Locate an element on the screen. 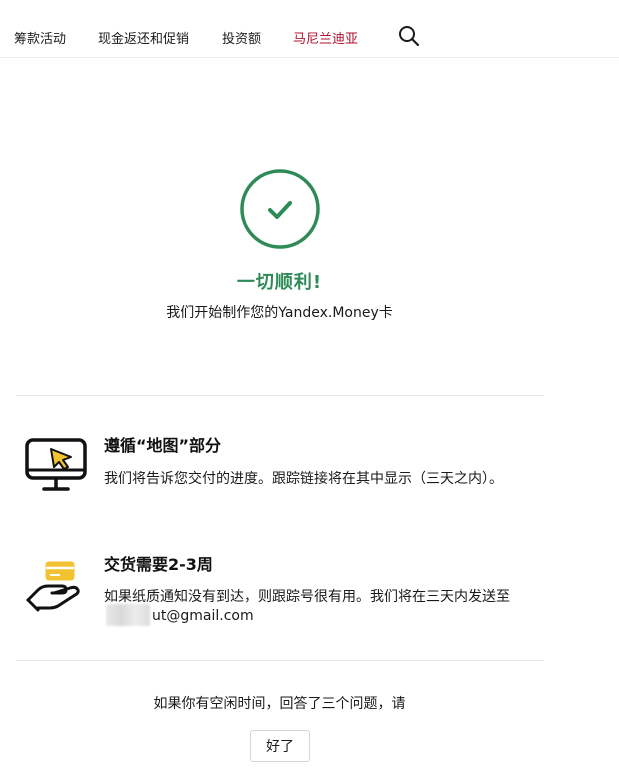 The image size is (619, 768). monitor-cursor-icon is located at coordinates (56, 464).